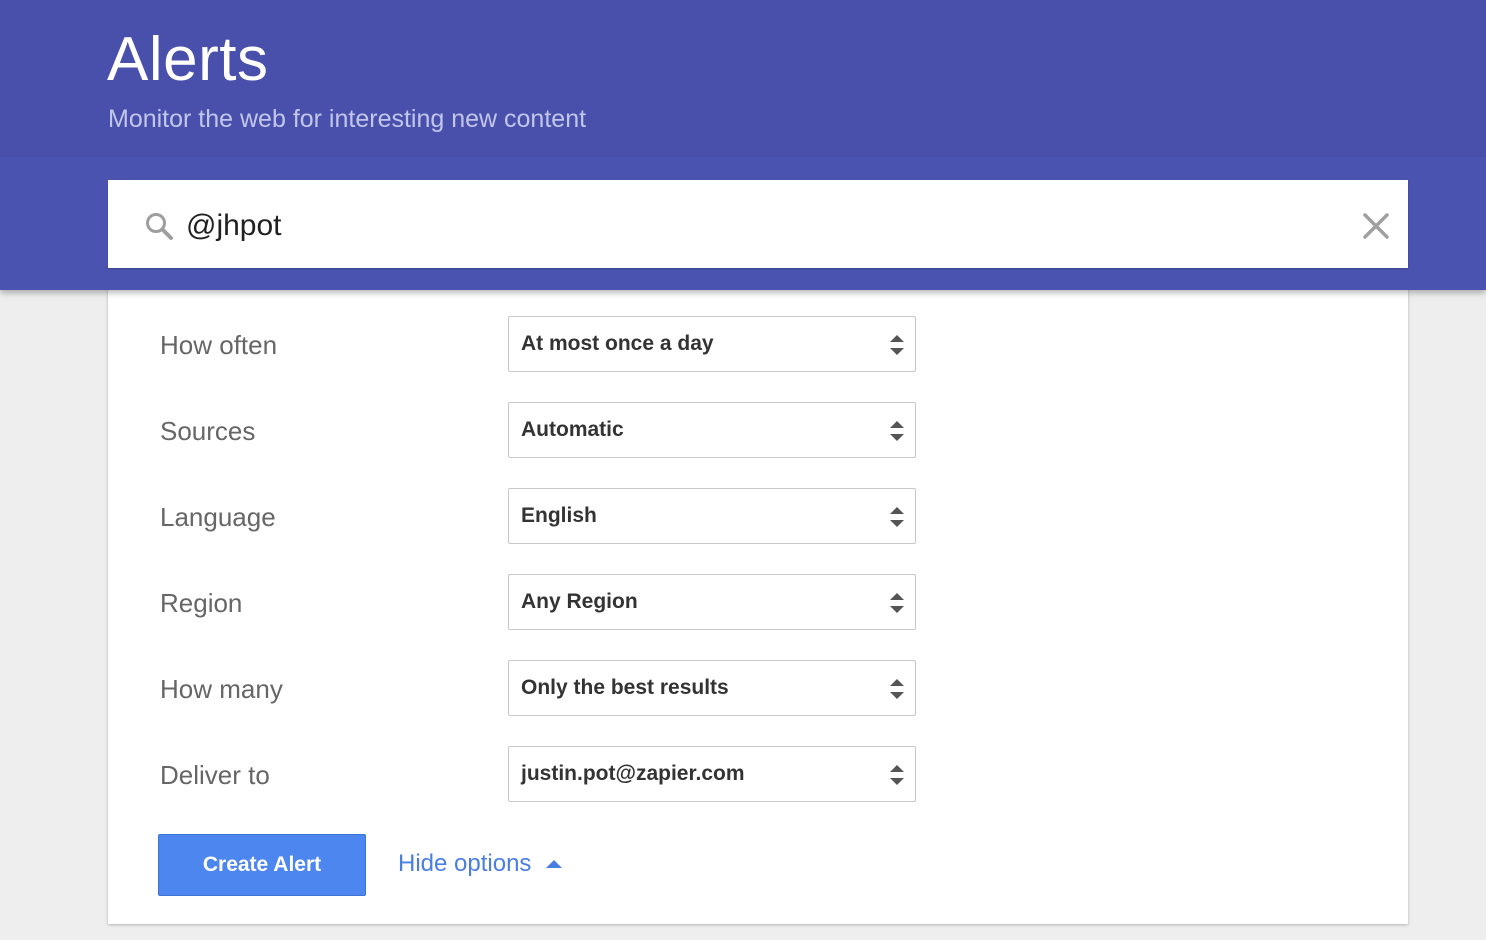 Image resolution: width=1486 pixels, height=940 pixels. Describe the element at coordinates (208, 431) in the screenshot. I see `sources-label: Sources` at that location.